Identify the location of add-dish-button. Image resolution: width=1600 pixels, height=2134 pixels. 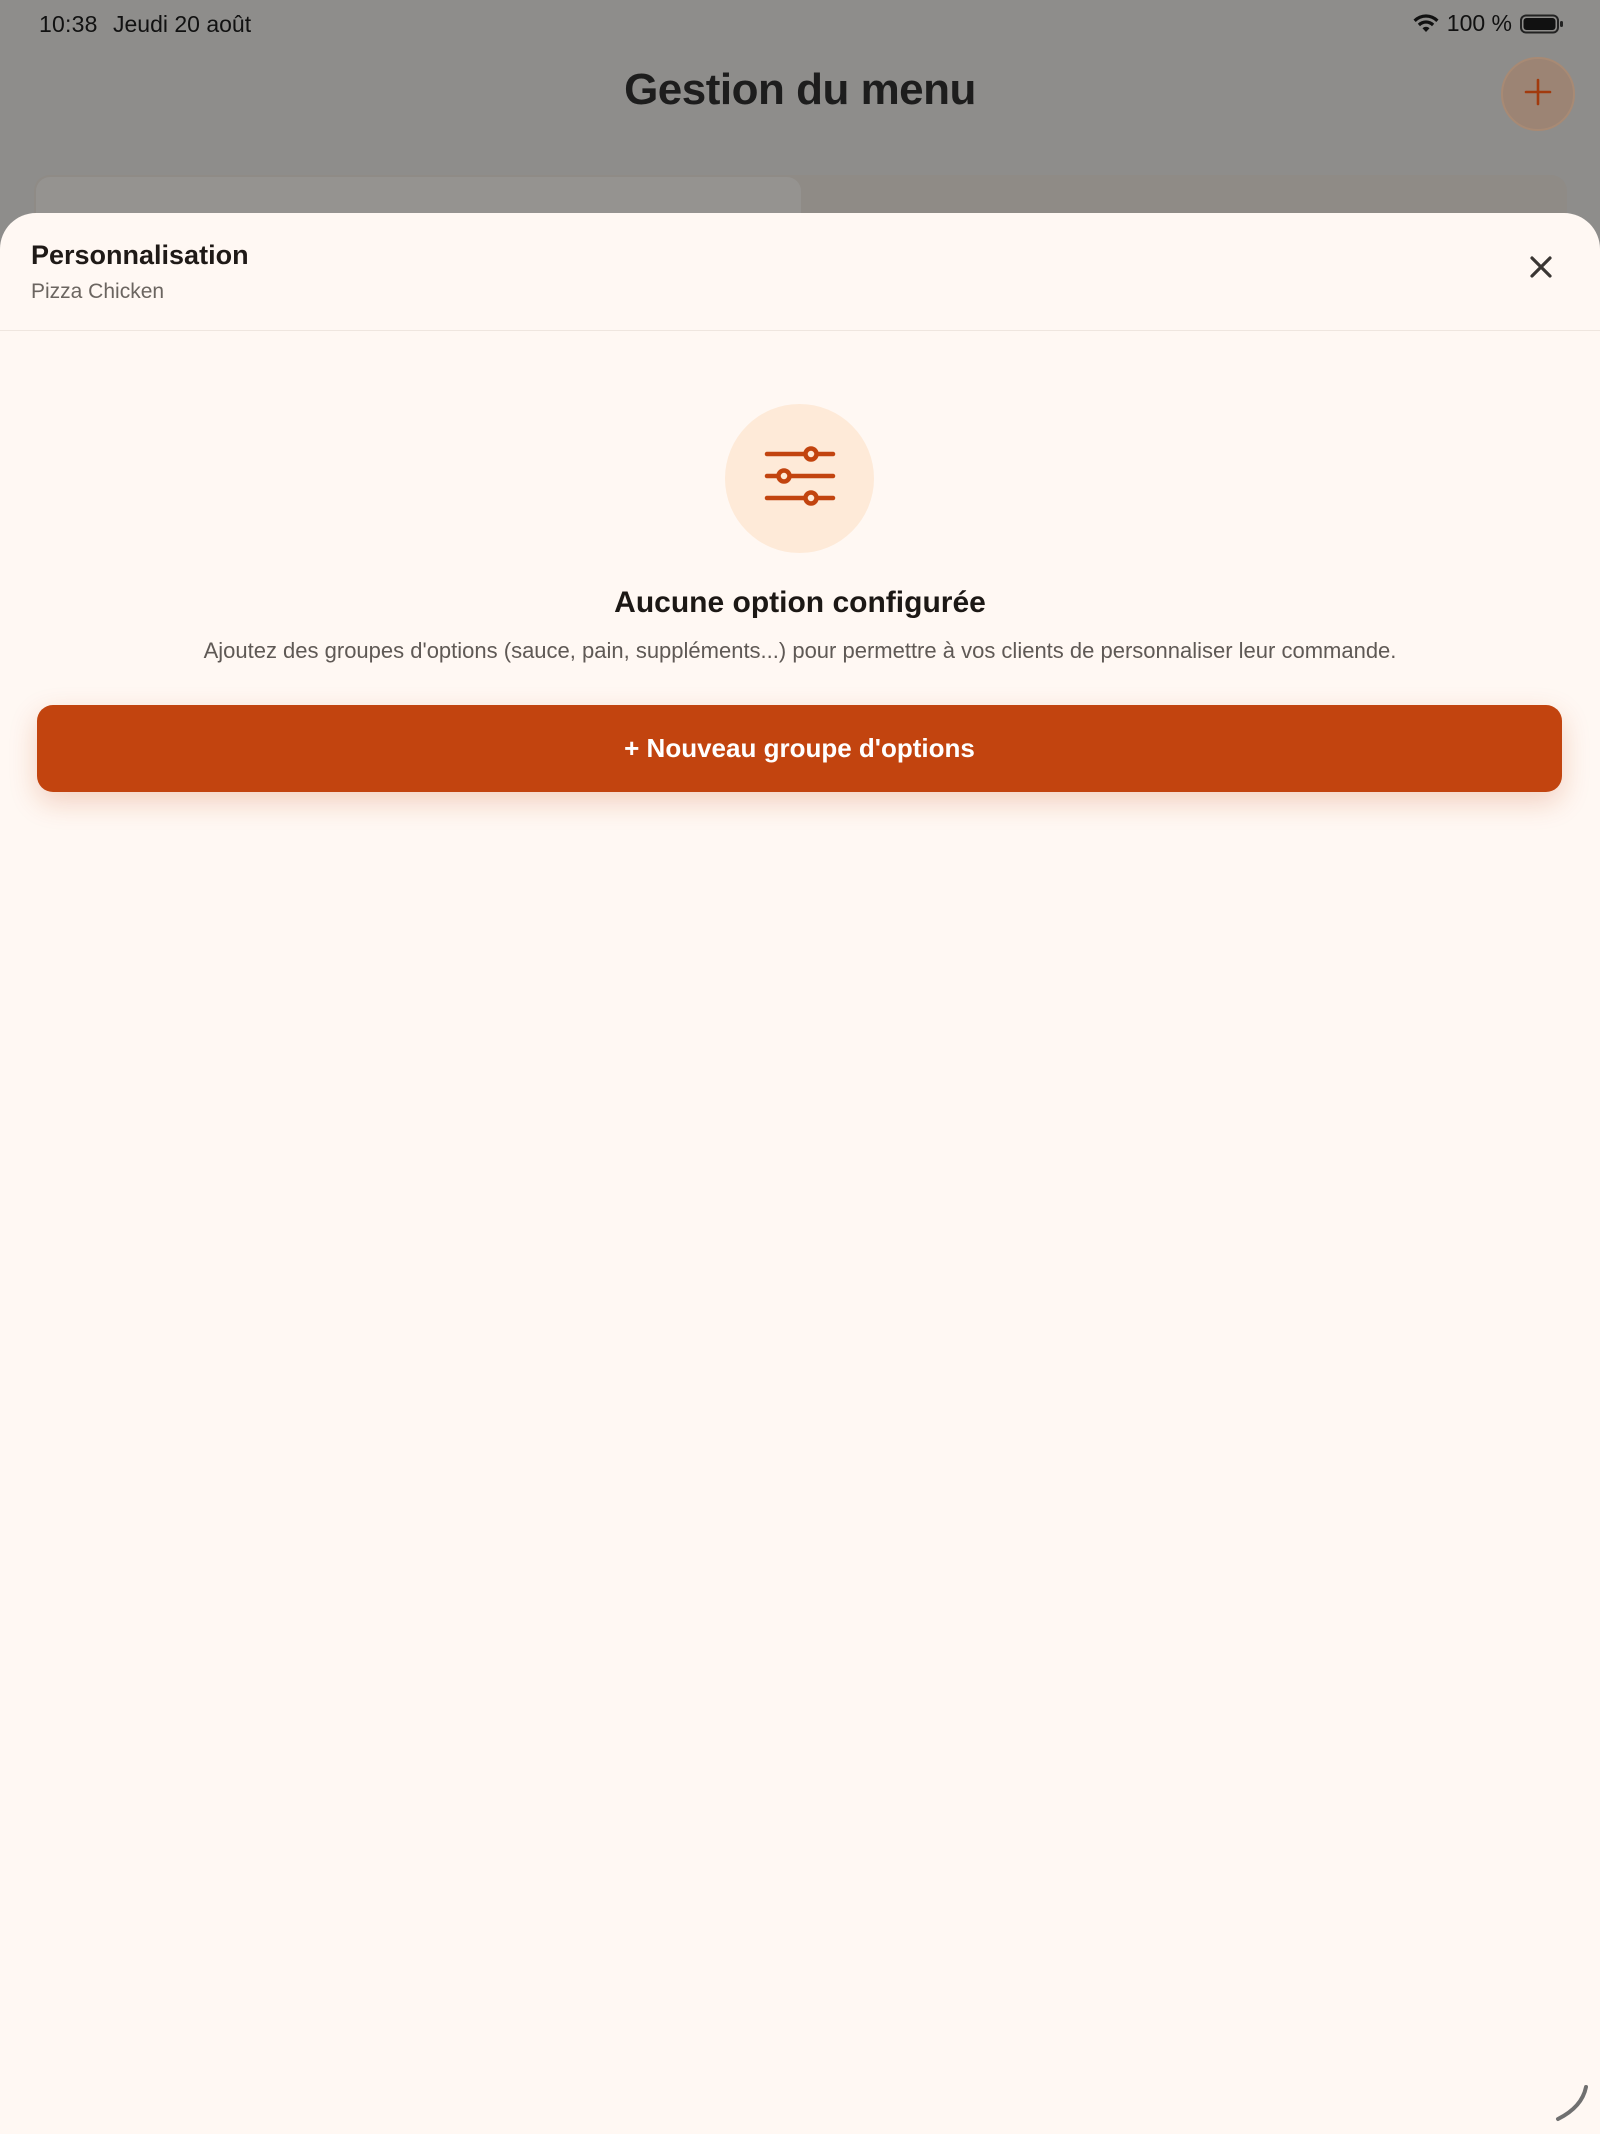
(1538, 94).